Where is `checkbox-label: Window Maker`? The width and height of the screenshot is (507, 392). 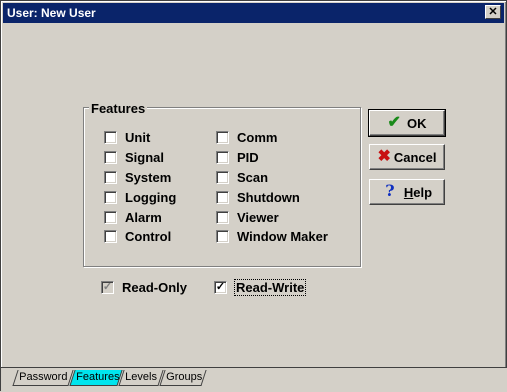 checkbox-label: Window Maker is located at coordinates (282, 236).